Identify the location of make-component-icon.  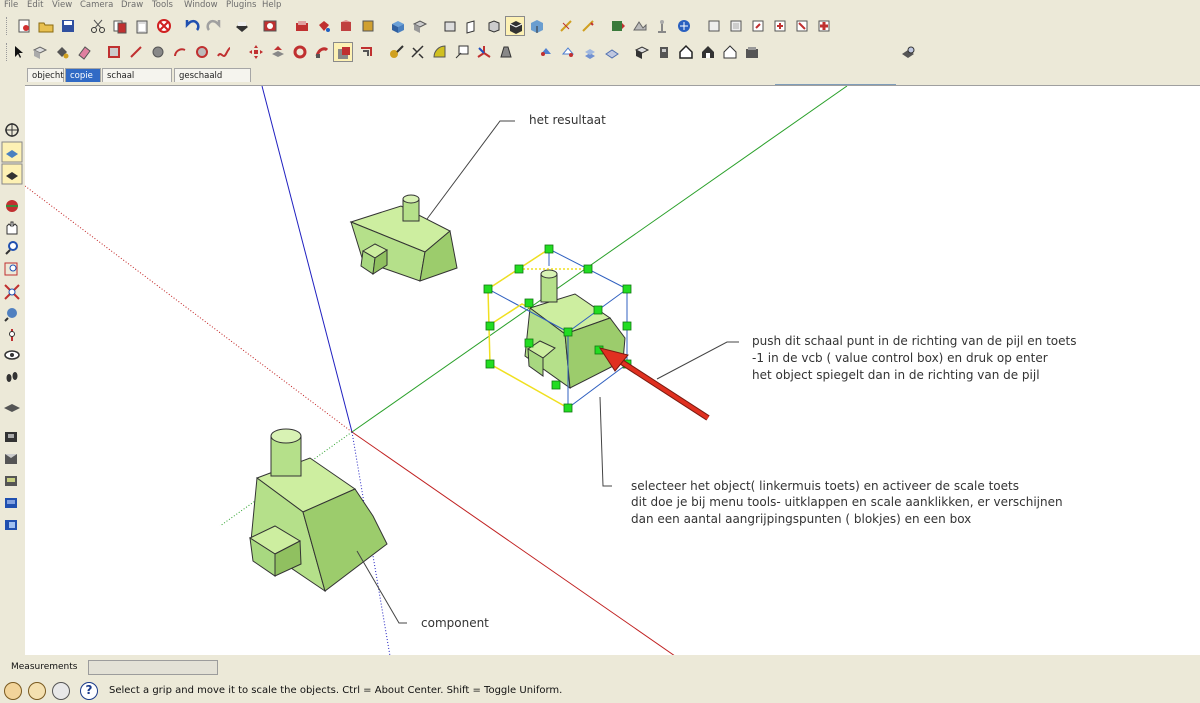
(302, 26).